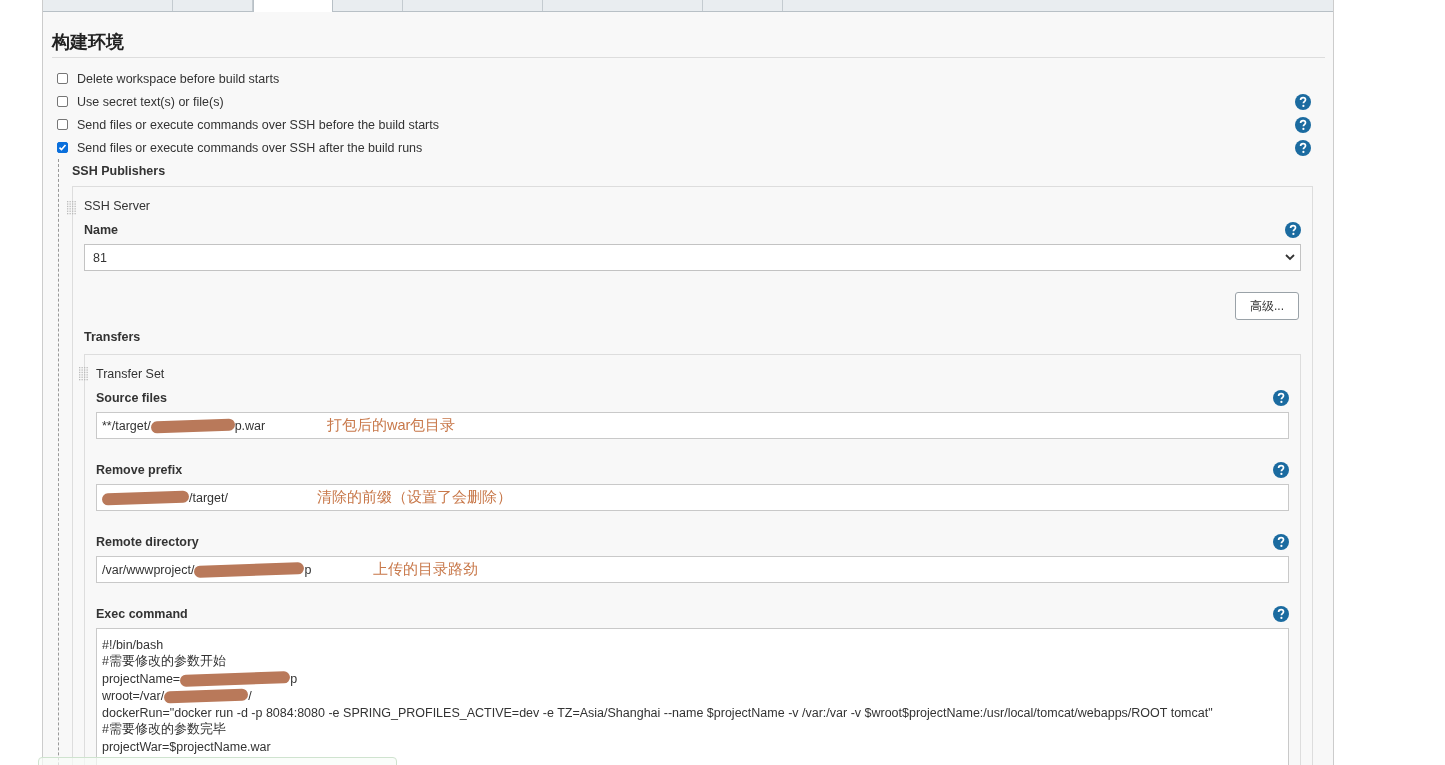 Image resolution: width=1445 pixels, height=765 pixels. I want to click on field-text: #需要修改的参数完毕, so click(164, 729).